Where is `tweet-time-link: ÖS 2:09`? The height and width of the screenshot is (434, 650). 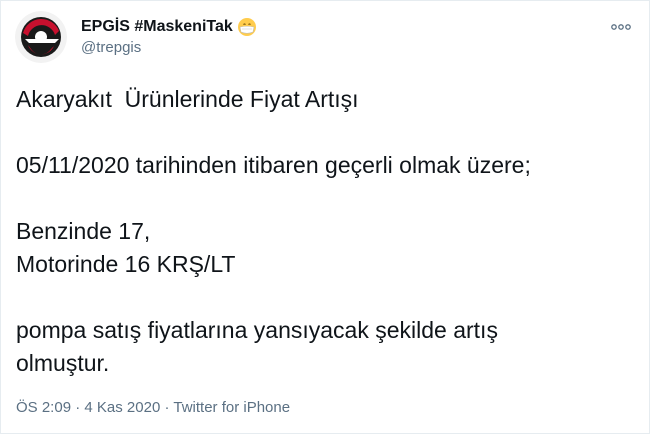
tweet-time-link: ÖS 2:09 is located at coordinates (43, 407).